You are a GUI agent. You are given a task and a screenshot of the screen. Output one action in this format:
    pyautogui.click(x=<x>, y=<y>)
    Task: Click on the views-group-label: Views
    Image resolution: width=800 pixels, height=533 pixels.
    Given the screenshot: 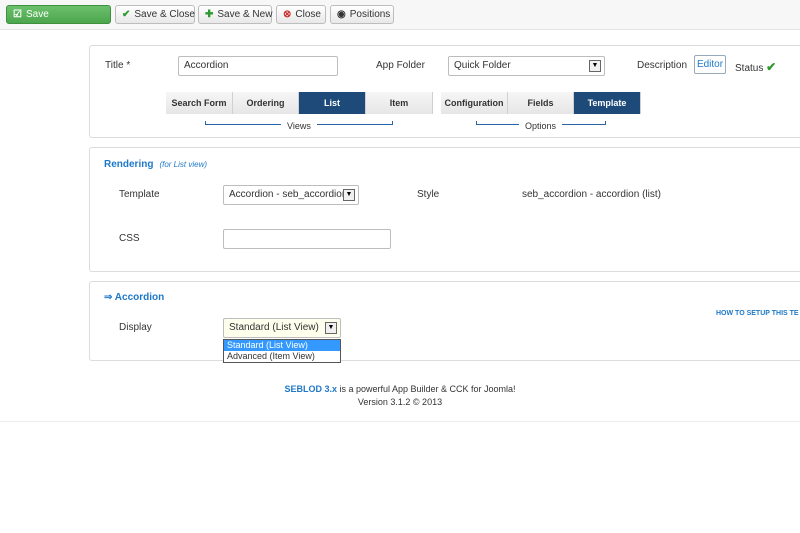 What is the action you would take?
    pyautogui.click(x=299, y=126)
    